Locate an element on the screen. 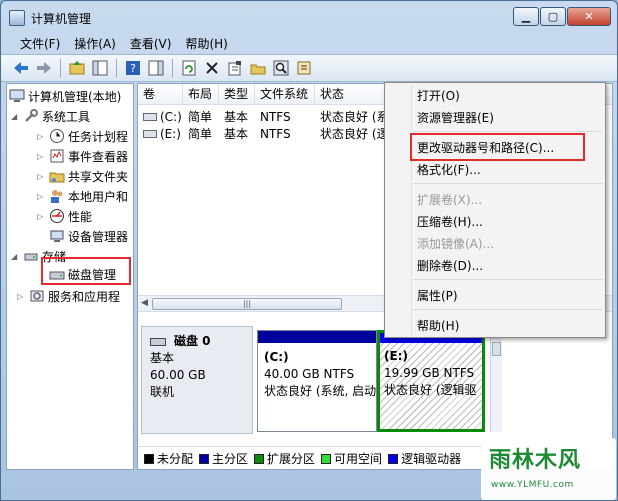 Image resolution: width=618 pixels, height=501 pixels. watermark-logo: 雨林木风 www.YLMFU.com is located at coordinates (548, 469).